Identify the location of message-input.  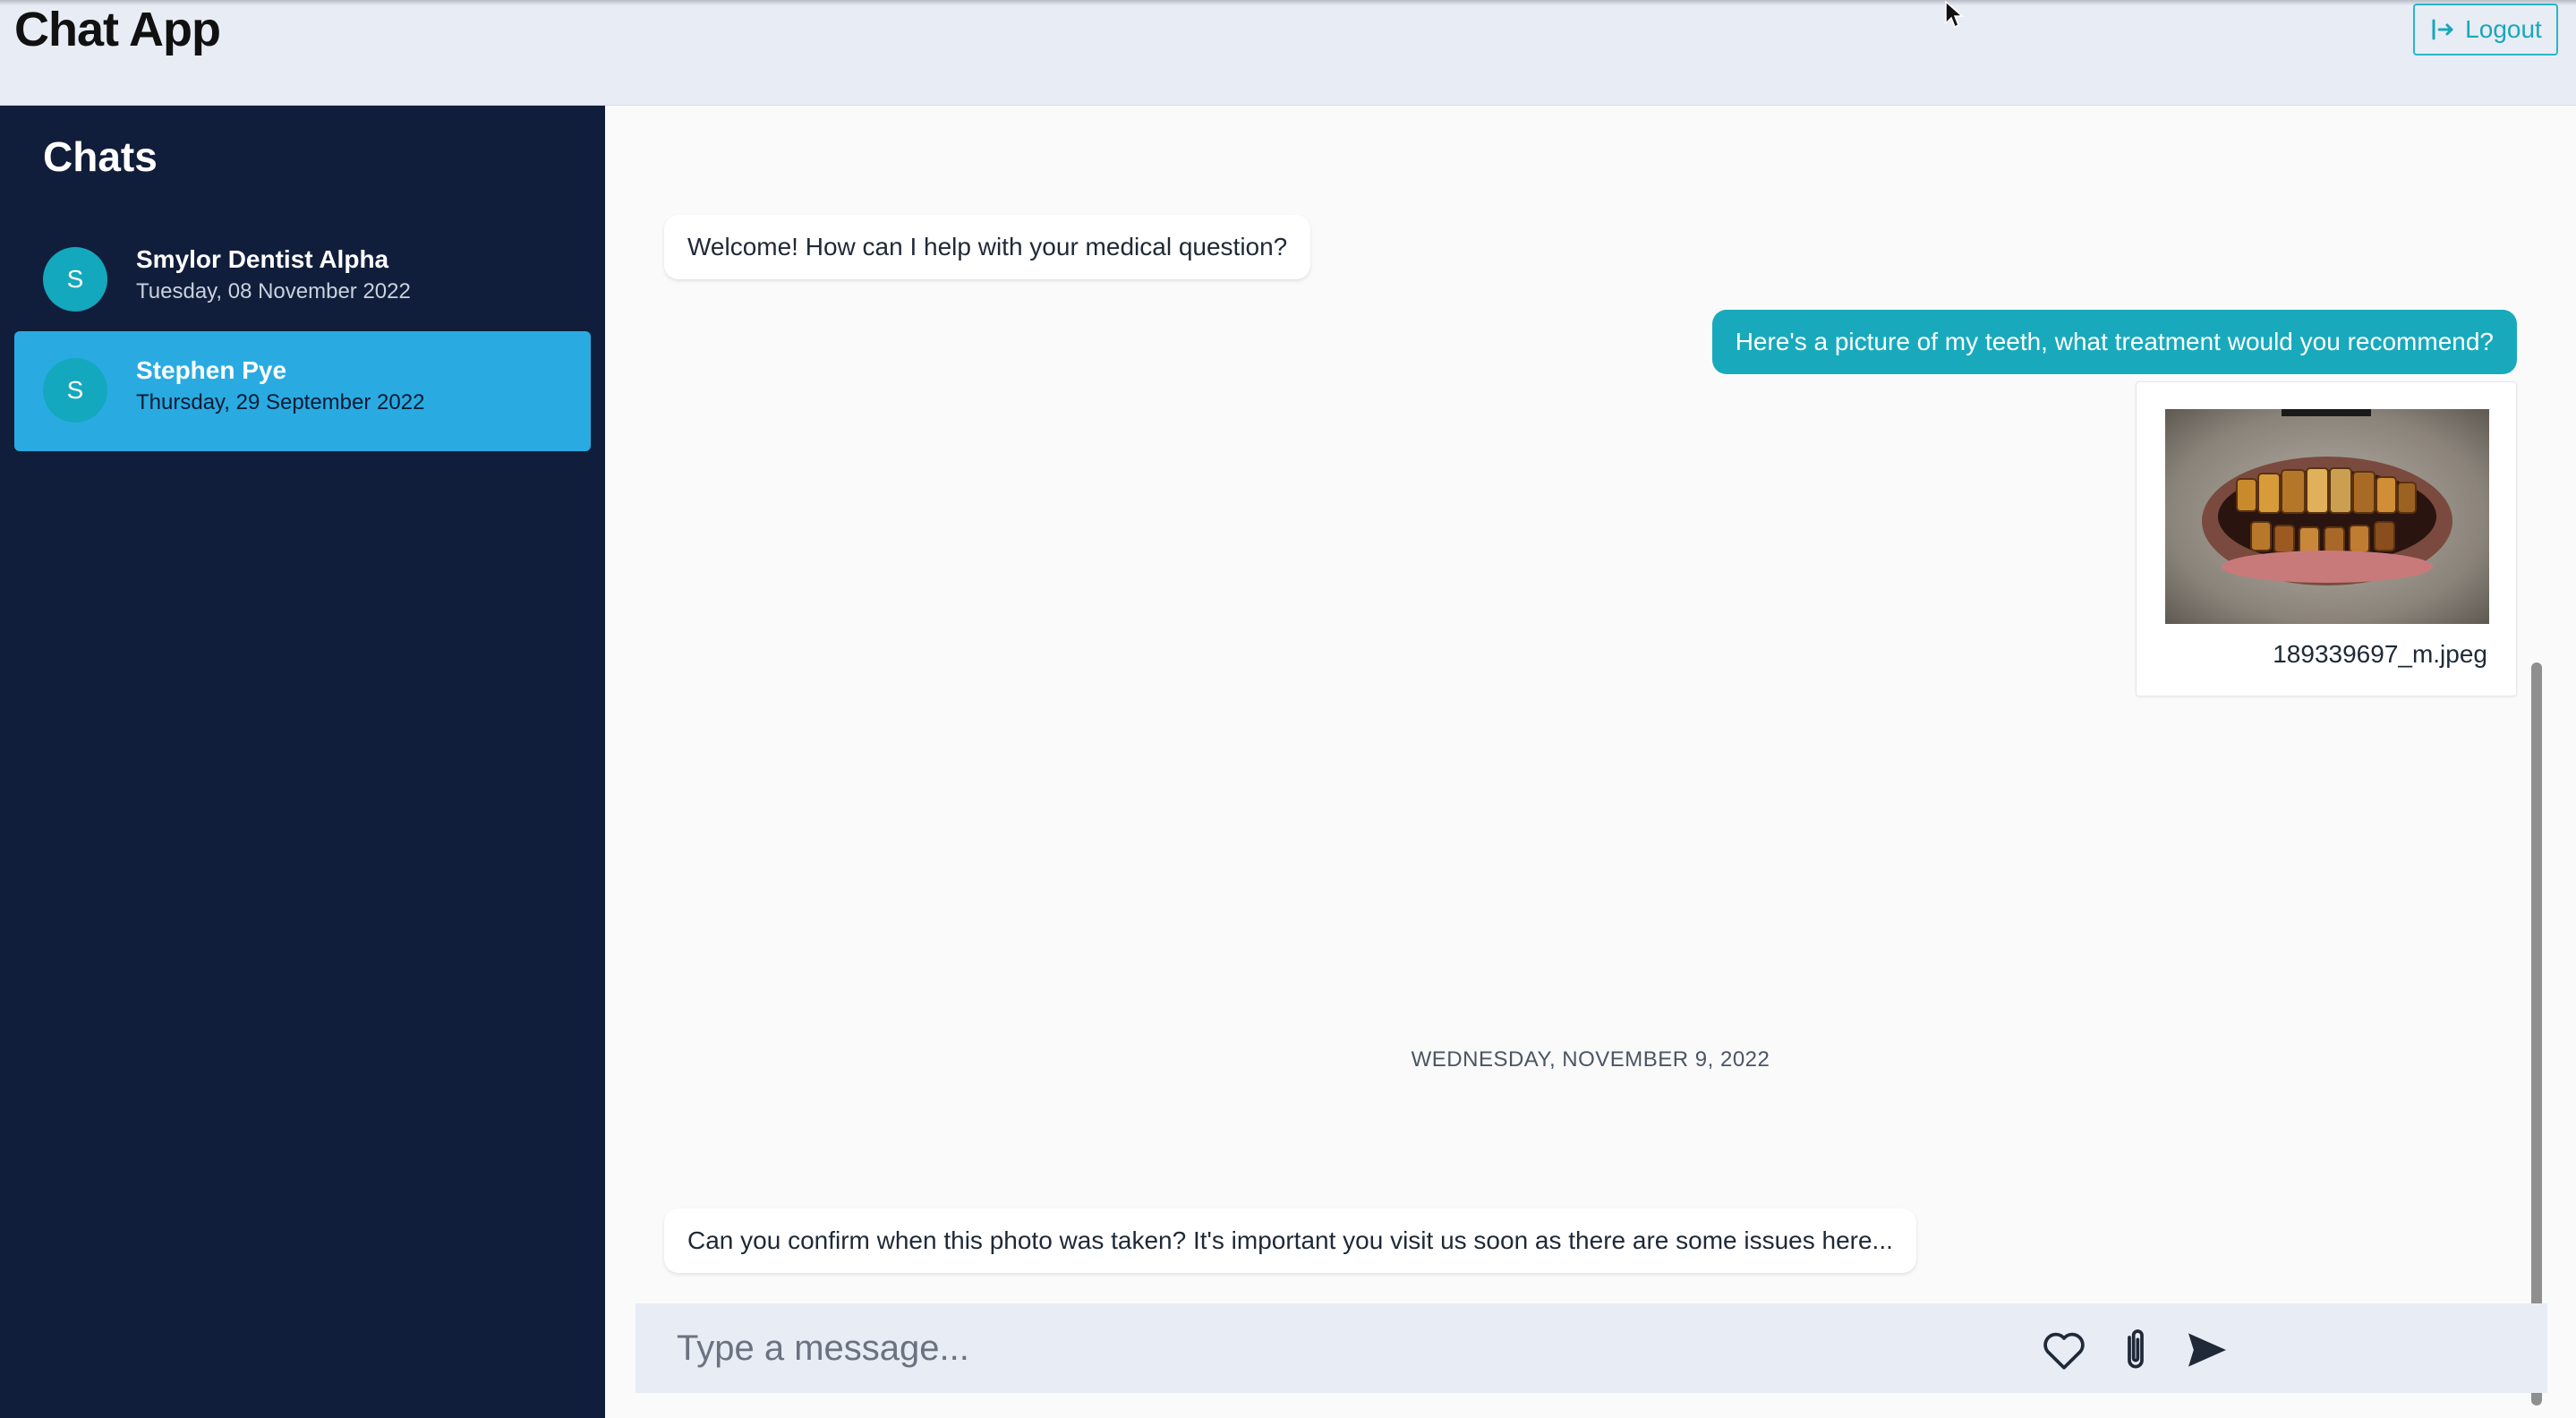
(1348, 1348).